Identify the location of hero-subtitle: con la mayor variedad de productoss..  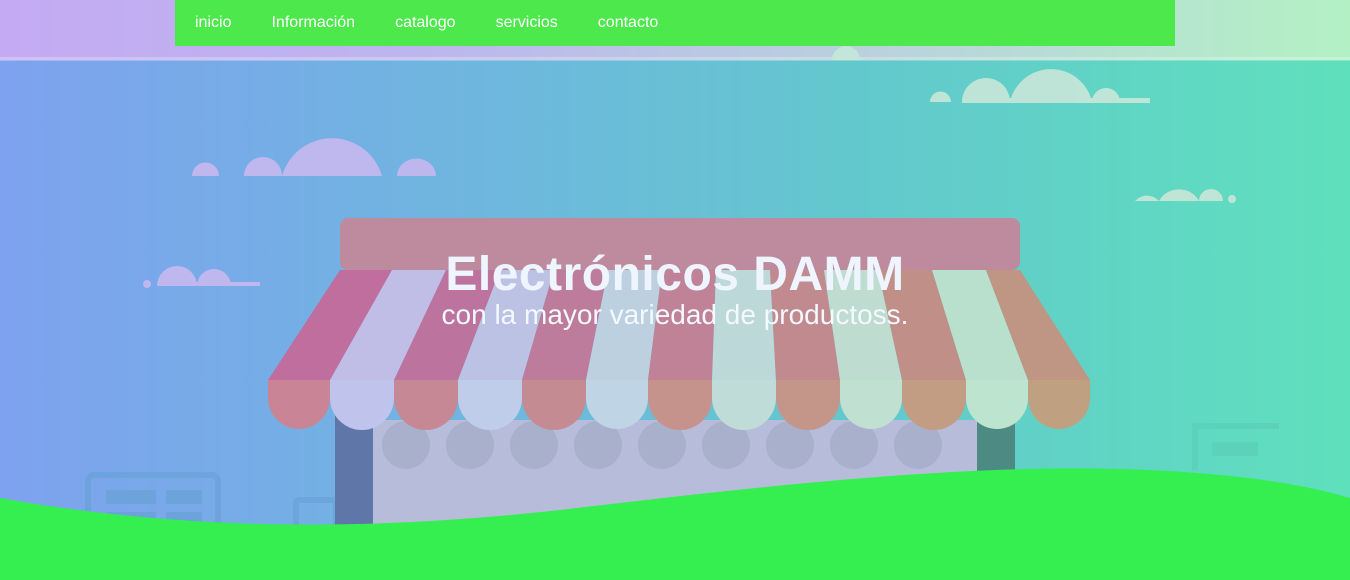
(675, 314).